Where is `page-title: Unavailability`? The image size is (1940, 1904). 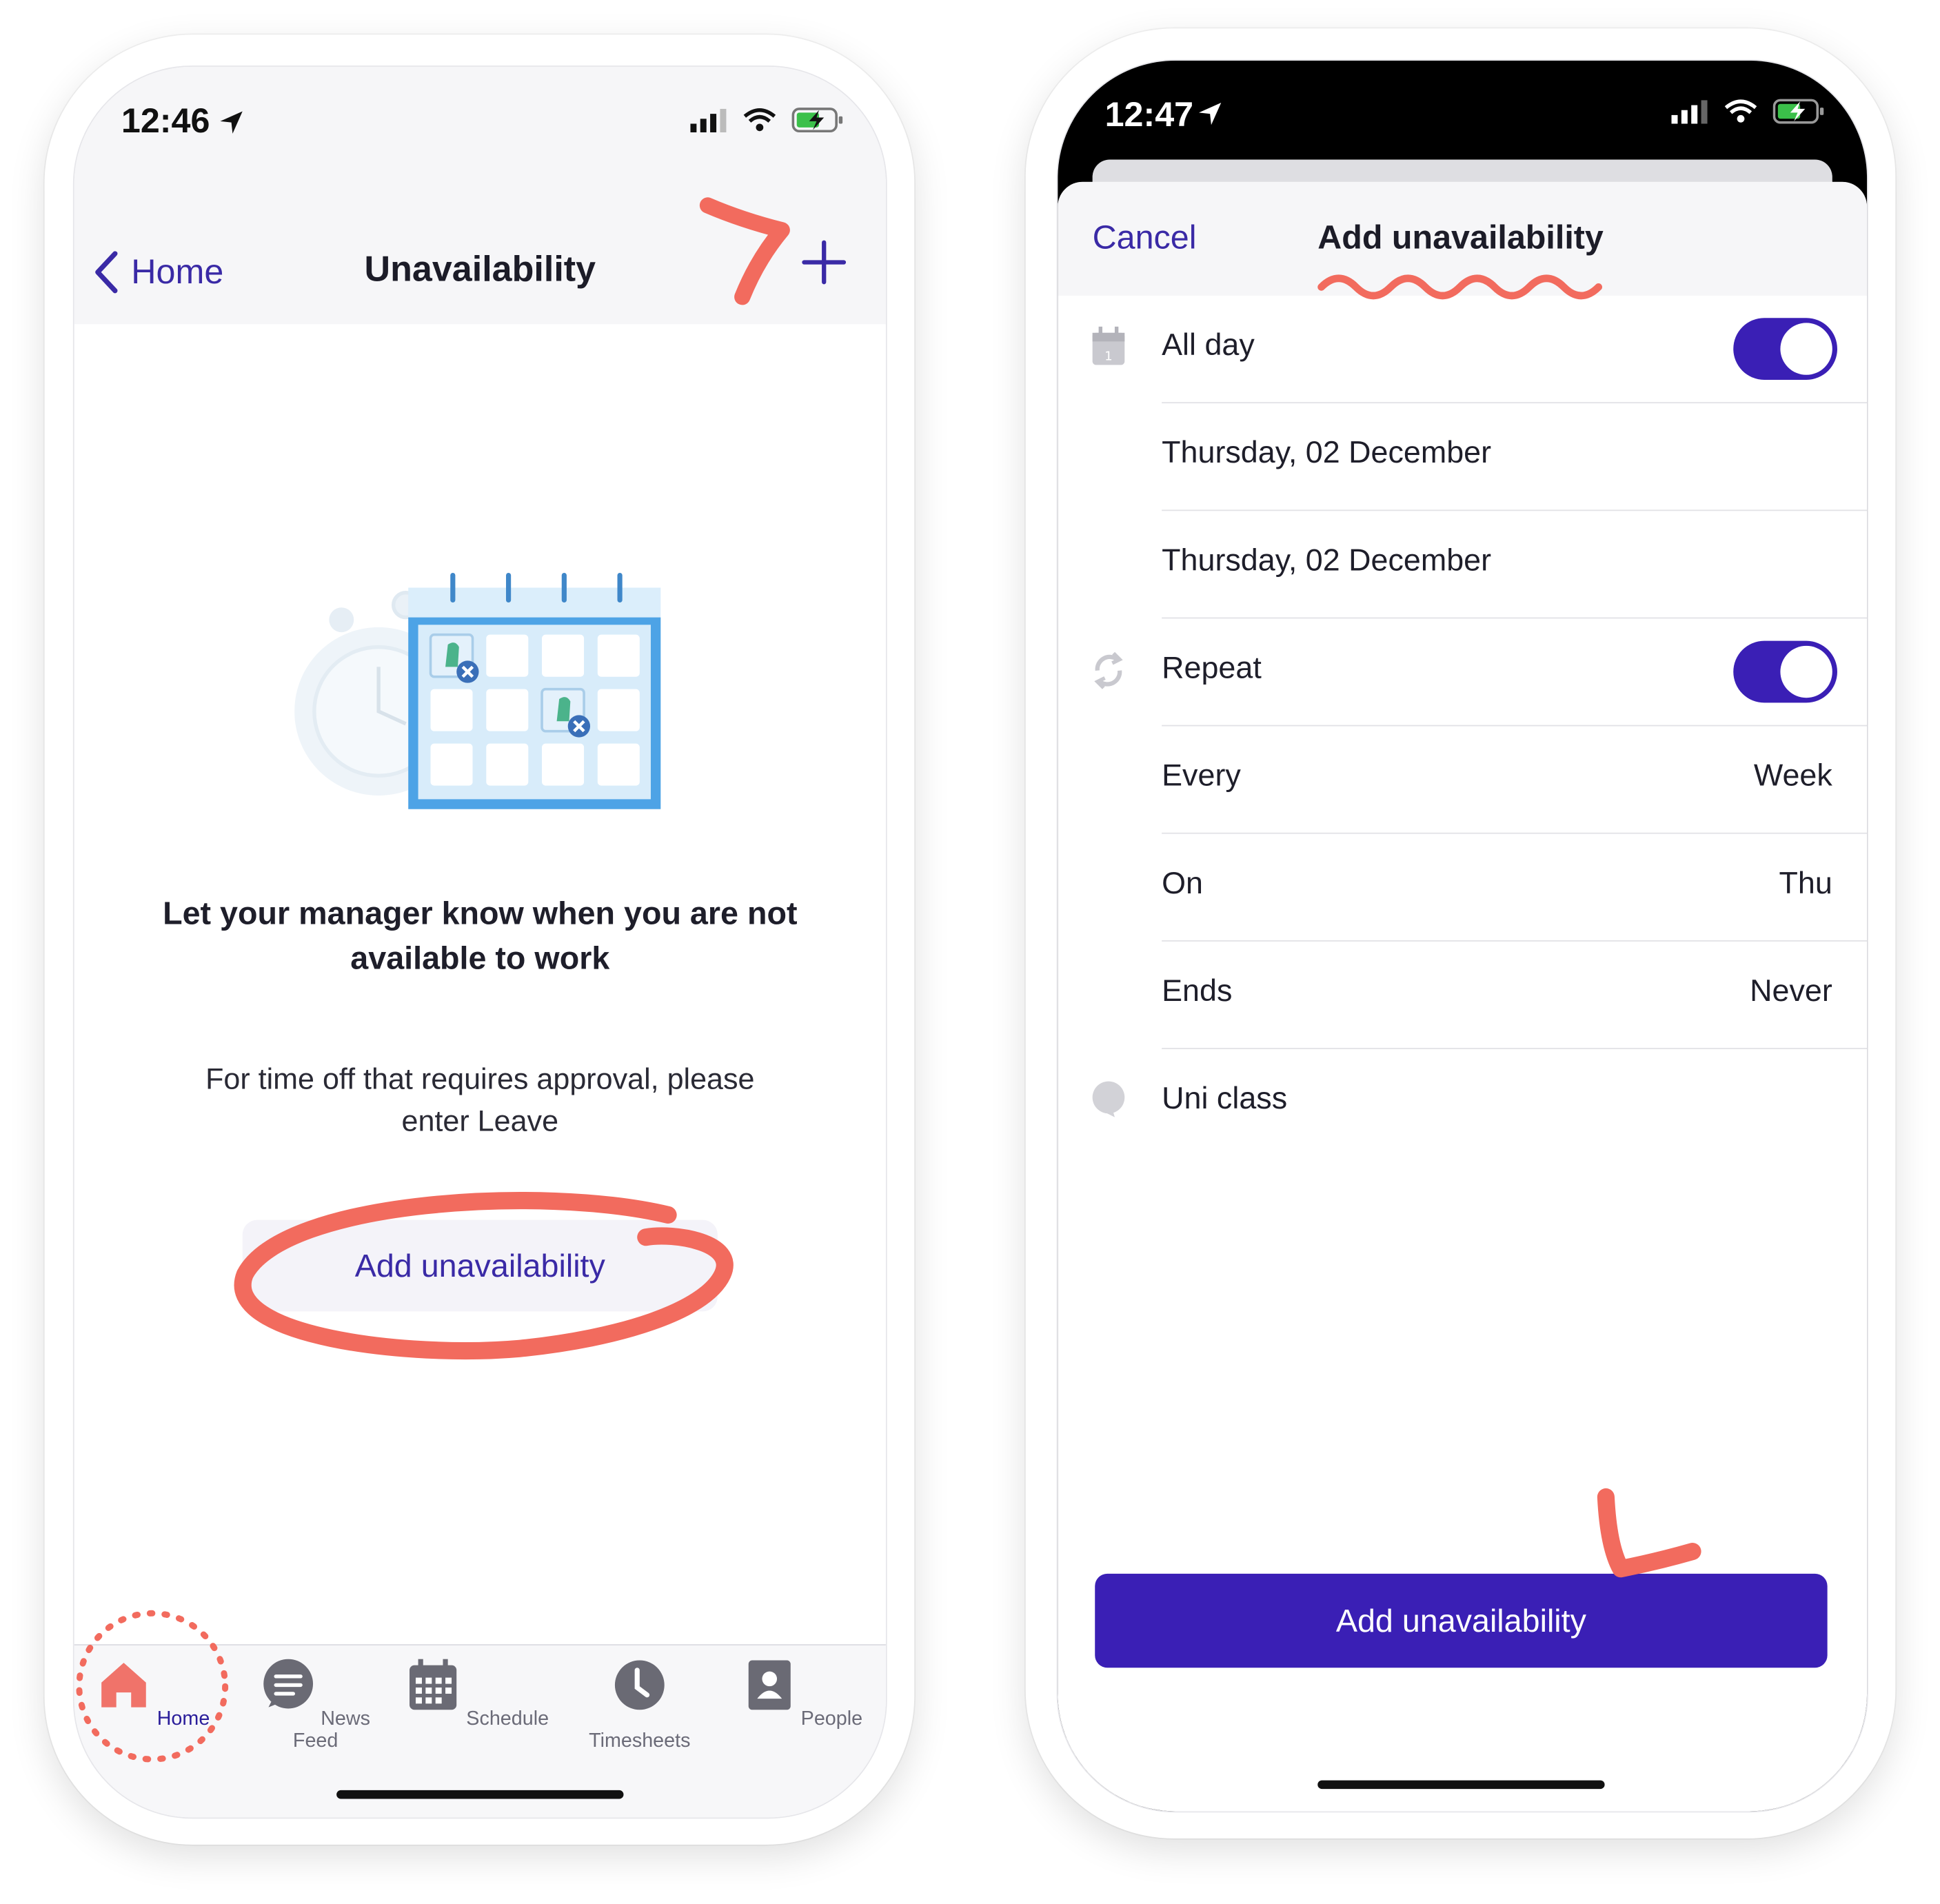
page-title: Unavailability is located at coordinates (480, 270).